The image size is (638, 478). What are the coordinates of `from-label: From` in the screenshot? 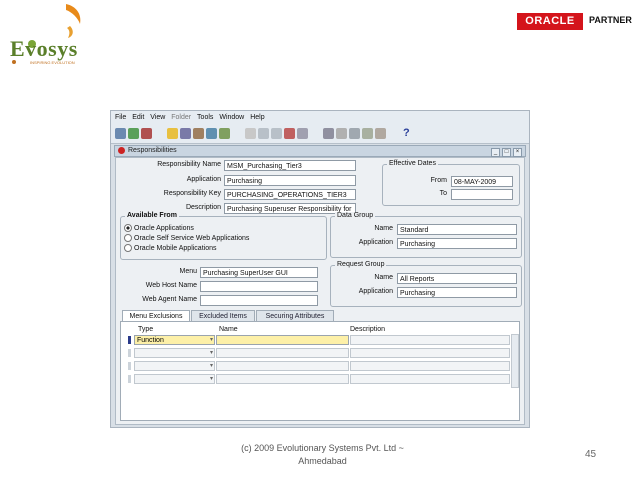 It's located at (438, 180).